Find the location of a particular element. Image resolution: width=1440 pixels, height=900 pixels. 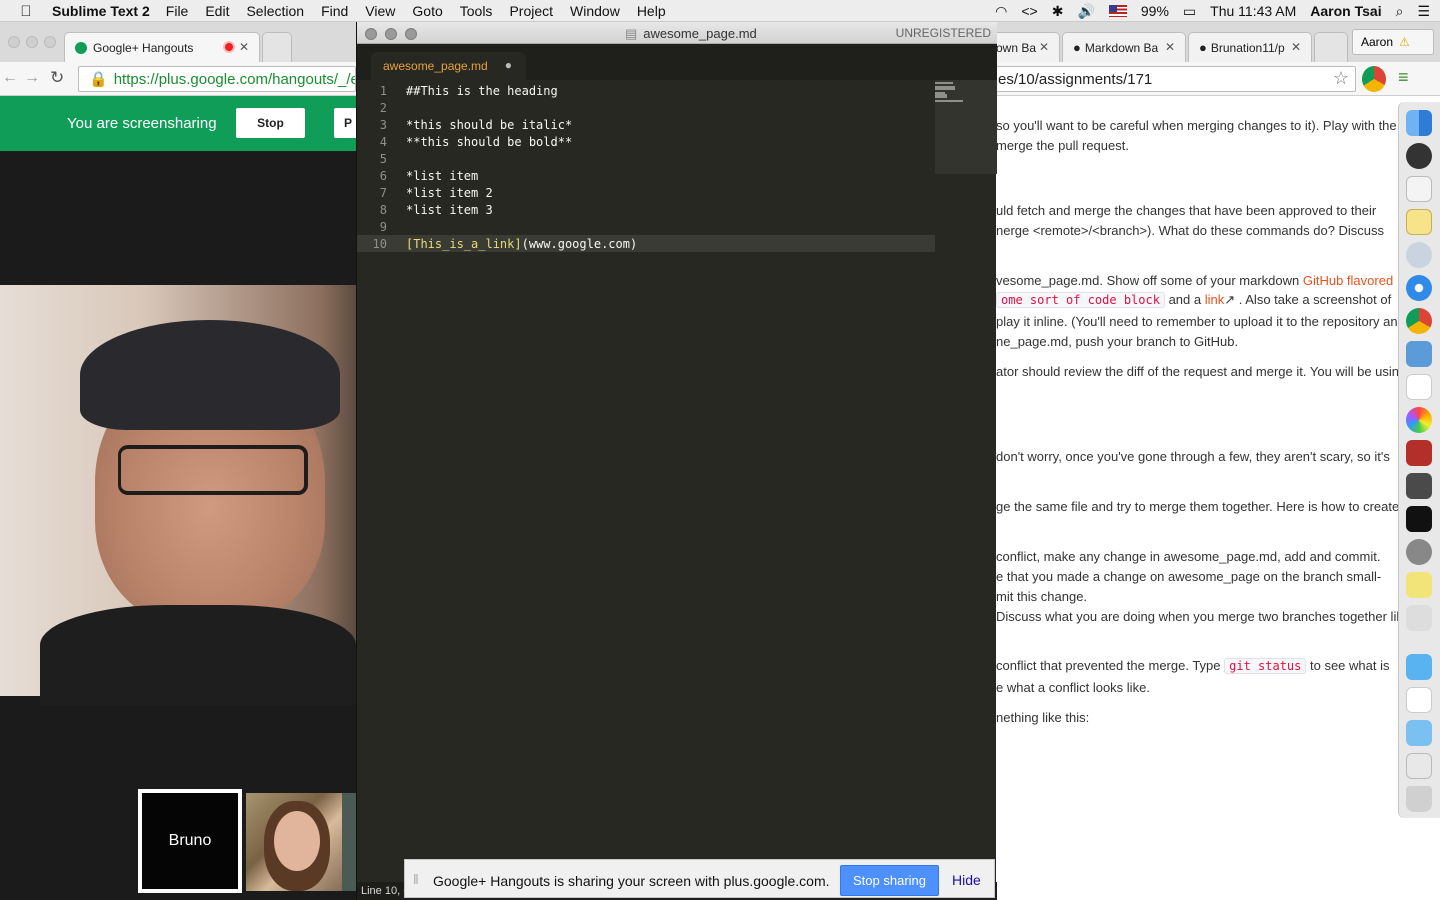

chrome-icon is located at coordinates (1419, 321).